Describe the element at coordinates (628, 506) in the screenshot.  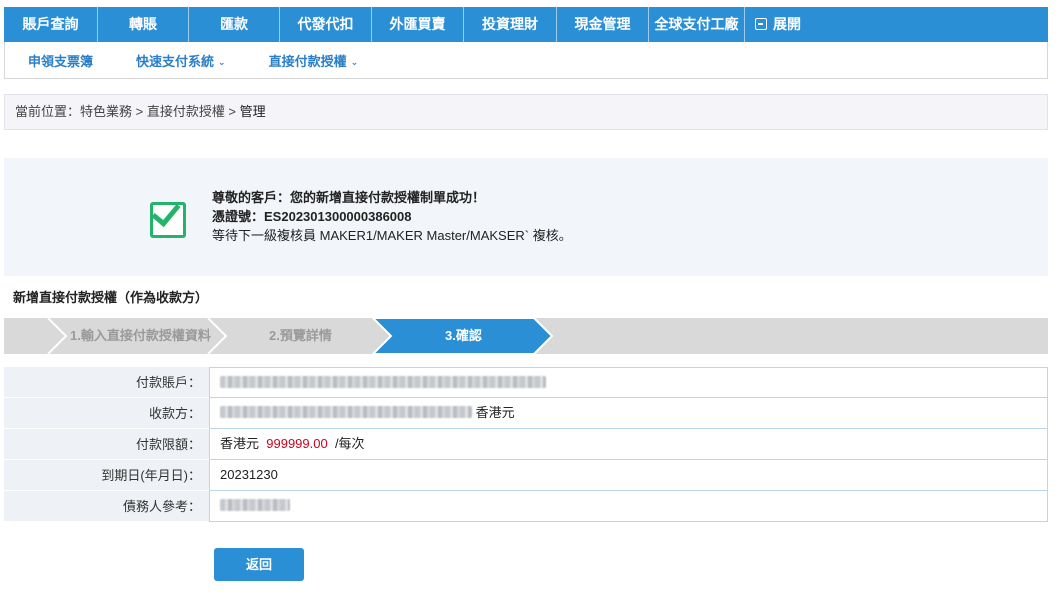
I see `debtor-ref-value` at that location.